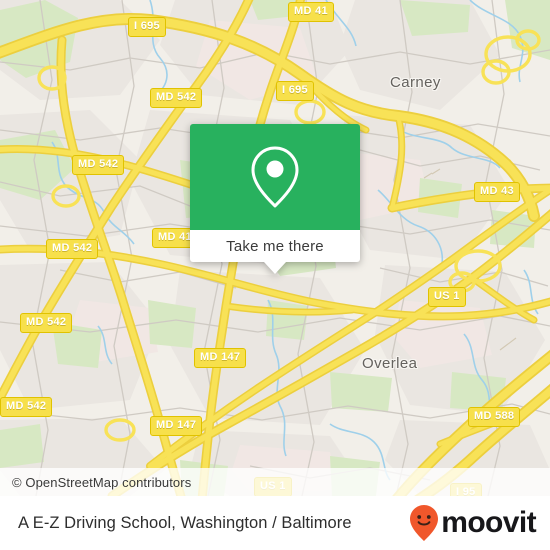 The image size is (550, 550). I want to click on osm-attribution-text: © OpenStreetMap contributors, so click(95, 482).